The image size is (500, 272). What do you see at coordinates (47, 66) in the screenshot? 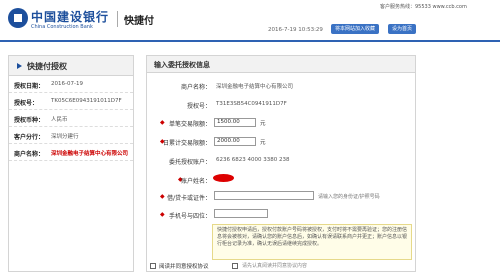
I see `summary-panel-title: 快捷付授权` at bounding box center [47, 66].